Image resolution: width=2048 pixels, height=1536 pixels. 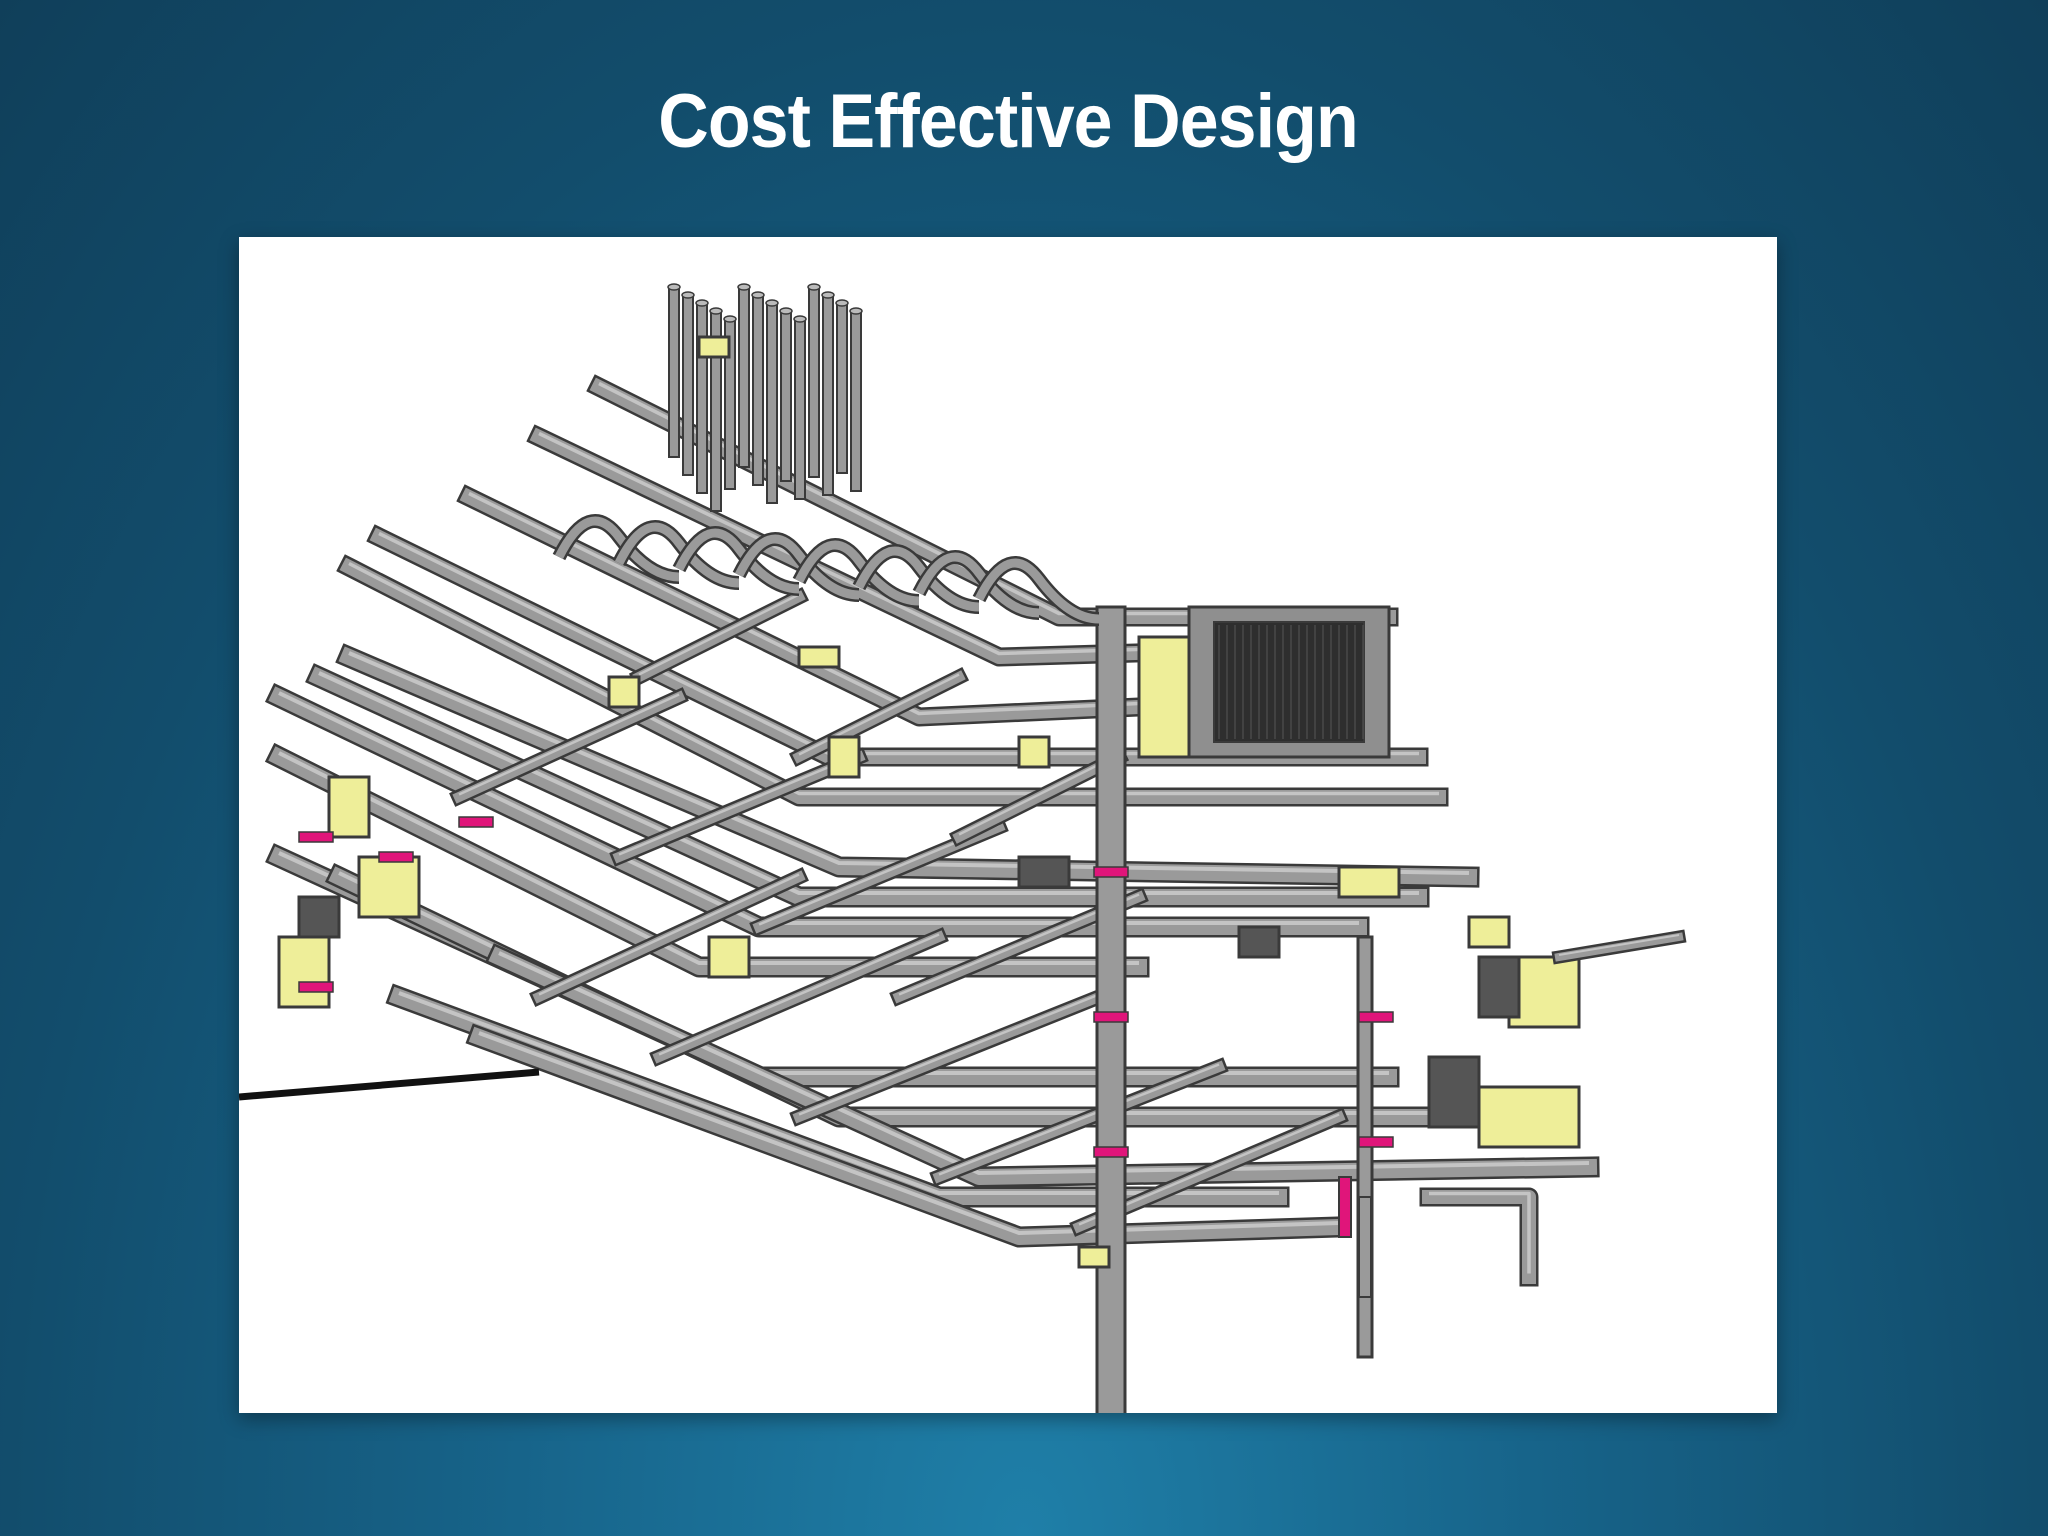 What do you see at coordinates (389, 1084) in the screenshot?
I see `ground-line` at bounding box center [389, 1084].